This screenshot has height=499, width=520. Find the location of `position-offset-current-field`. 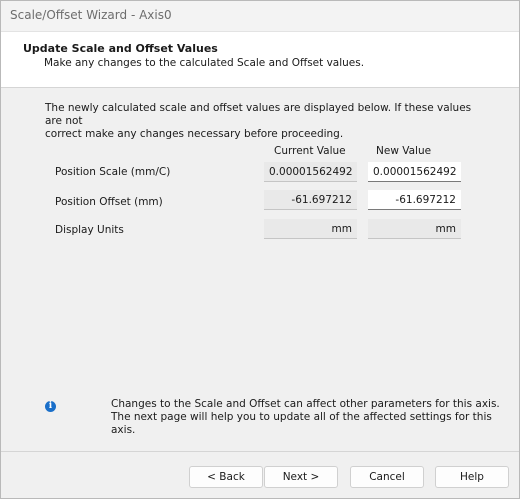

position-offset-current-field is located at coordinates (310, 200).